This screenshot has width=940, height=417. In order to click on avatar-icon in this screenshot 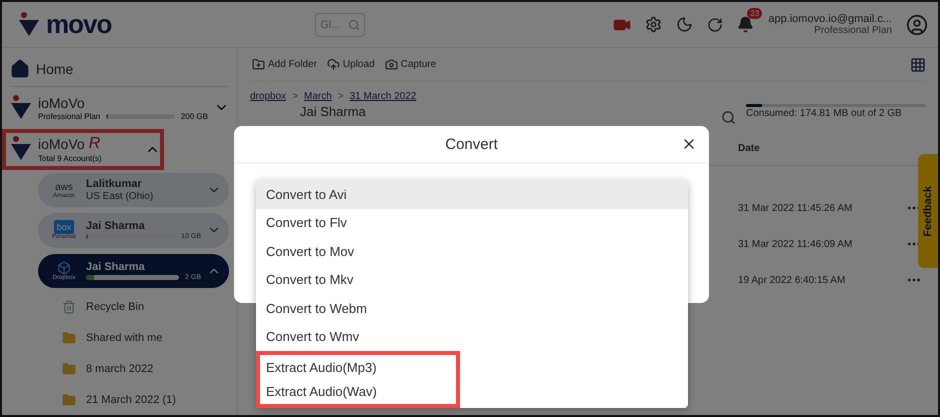, I will do `click(917, 25)`.